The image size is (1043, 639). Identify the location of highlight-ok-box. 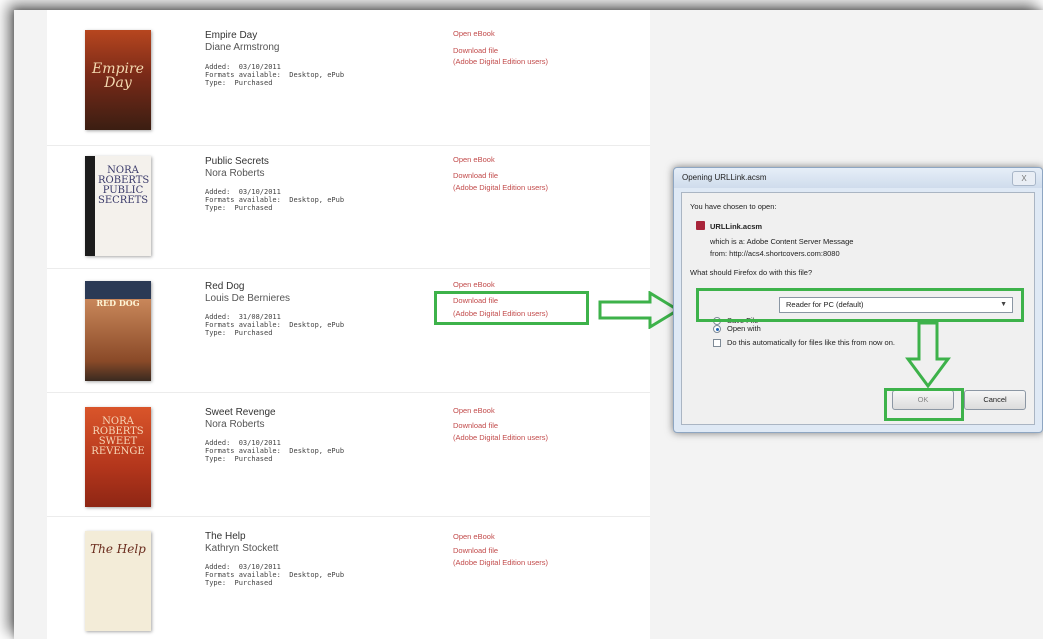
(924, 404).